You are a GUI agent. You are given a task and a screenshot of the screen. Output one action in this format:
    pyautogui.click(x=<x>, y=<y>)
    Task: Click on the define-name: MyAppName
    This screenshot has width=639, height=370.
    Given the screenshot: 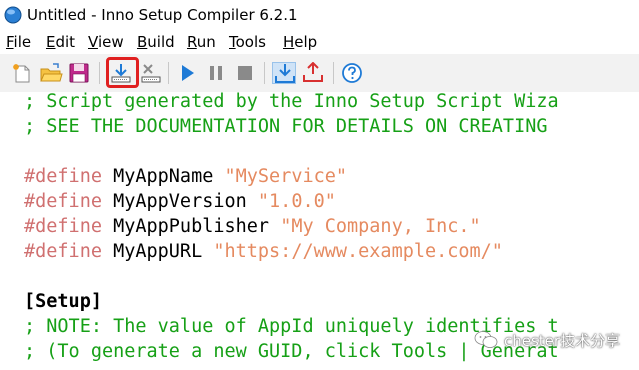 What is the action you would take?
    pyautogui.click(x=163, y=176)
    